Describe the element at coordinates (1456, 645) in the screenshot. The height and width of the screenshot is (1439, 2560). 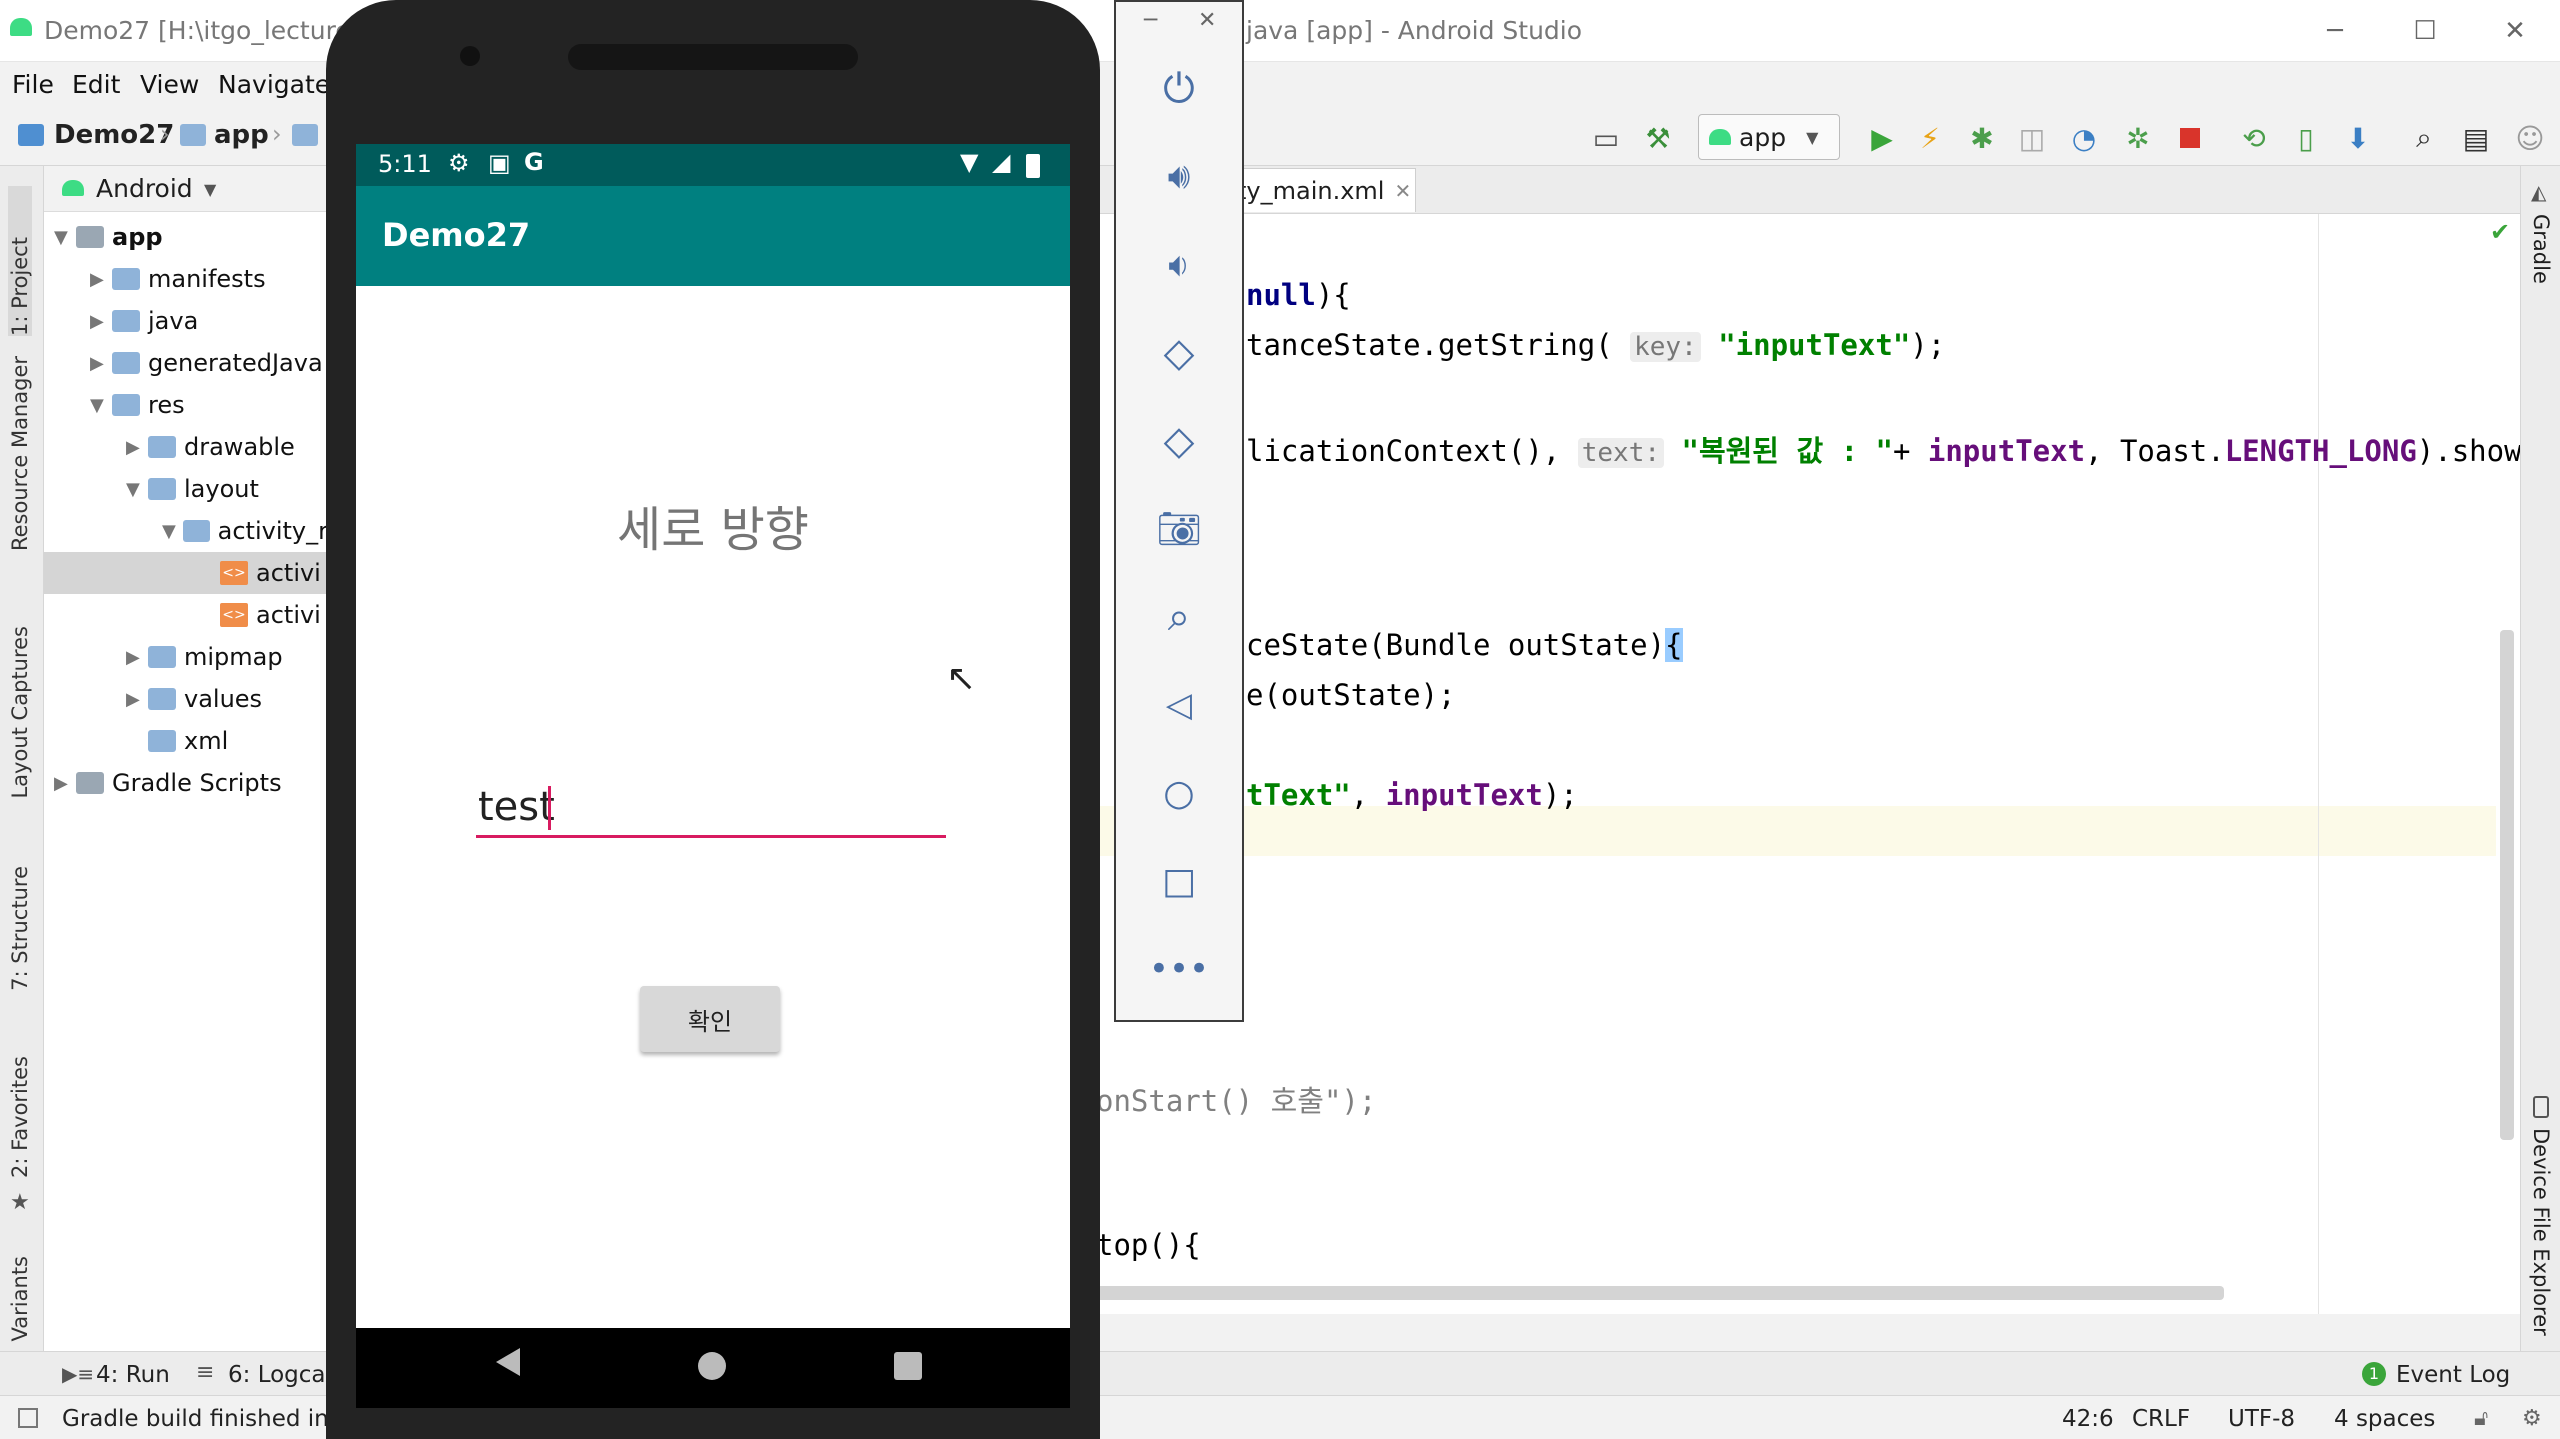
I see `code-token: ceState(Bundle outState)` at that location.